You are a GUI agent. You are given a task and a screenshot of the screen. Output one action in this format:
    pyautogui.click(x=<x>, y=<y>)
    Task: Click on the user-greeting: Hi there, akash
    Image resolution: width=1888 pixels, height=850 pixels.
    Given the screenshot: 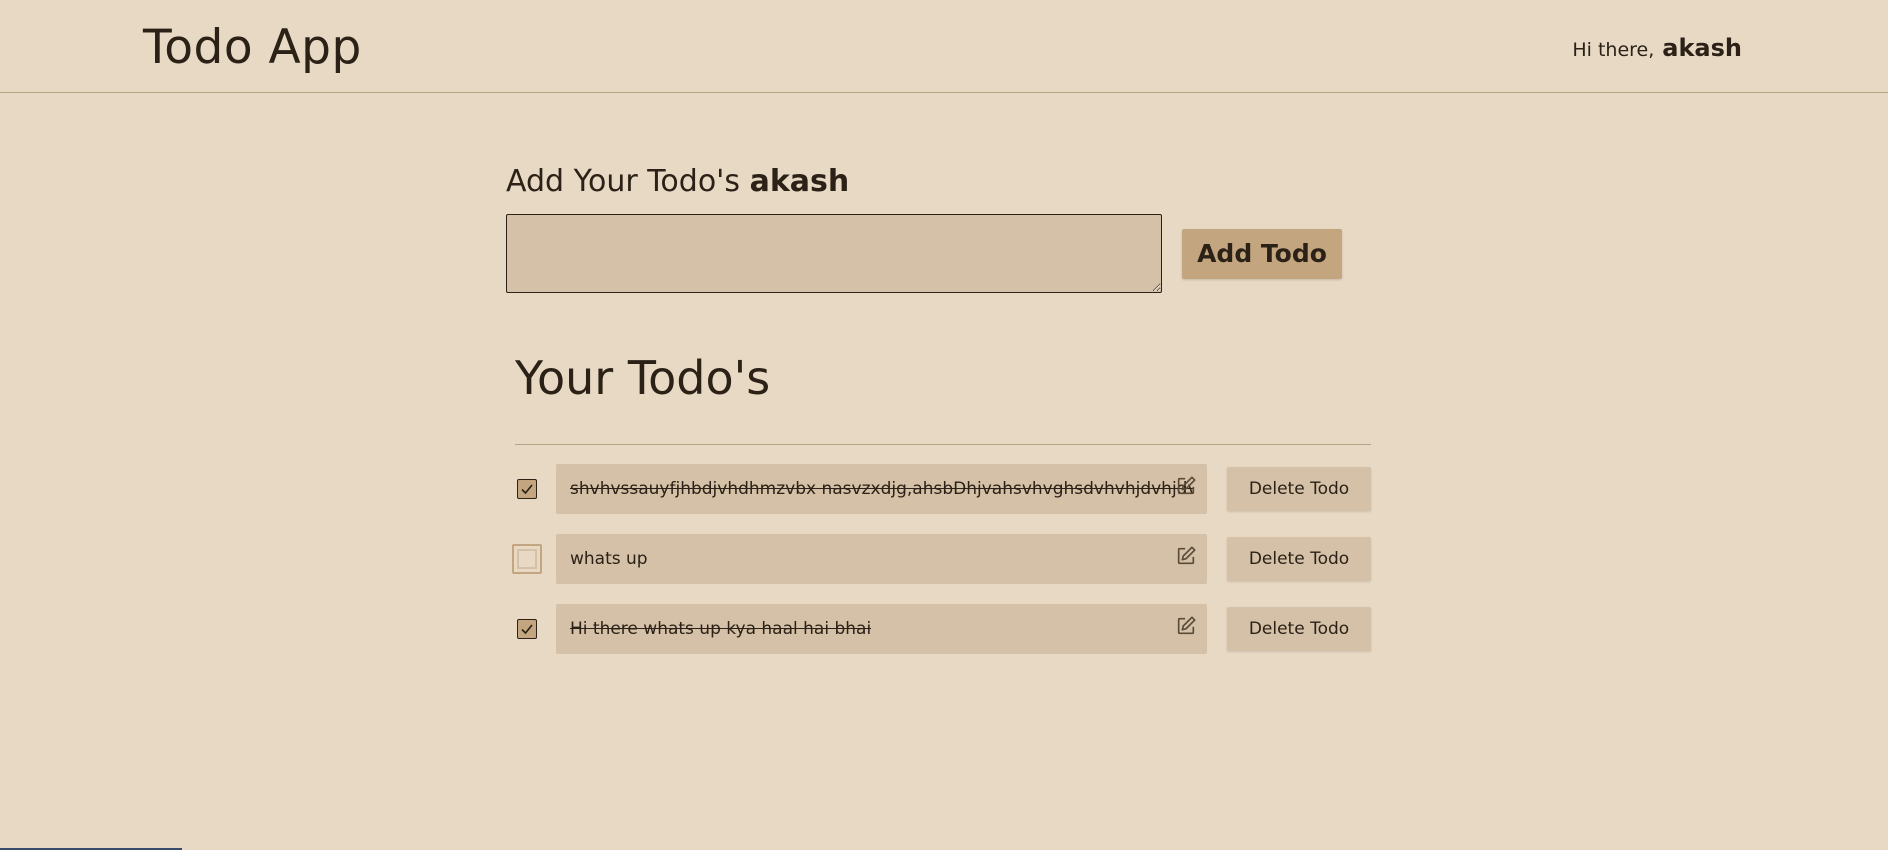 What is the action you would take?
    pyautogui.click(x=1657, y=48)
    